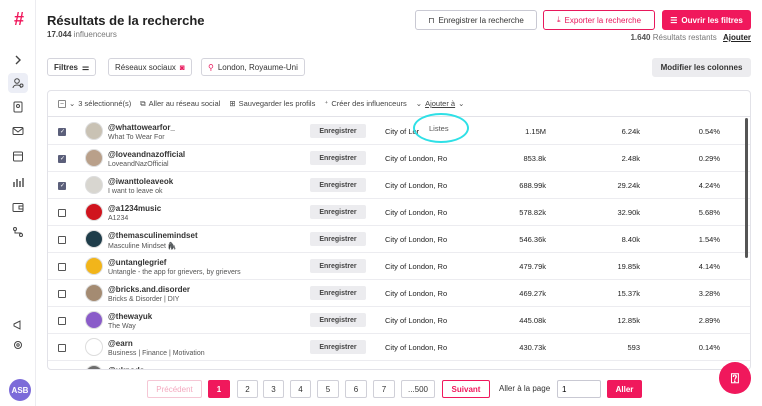 The width and height of the screenshot is (762, 406). Describe the element at coordinates (247, 389) in the screenshot. I see `pagination-page: 2` at that location.